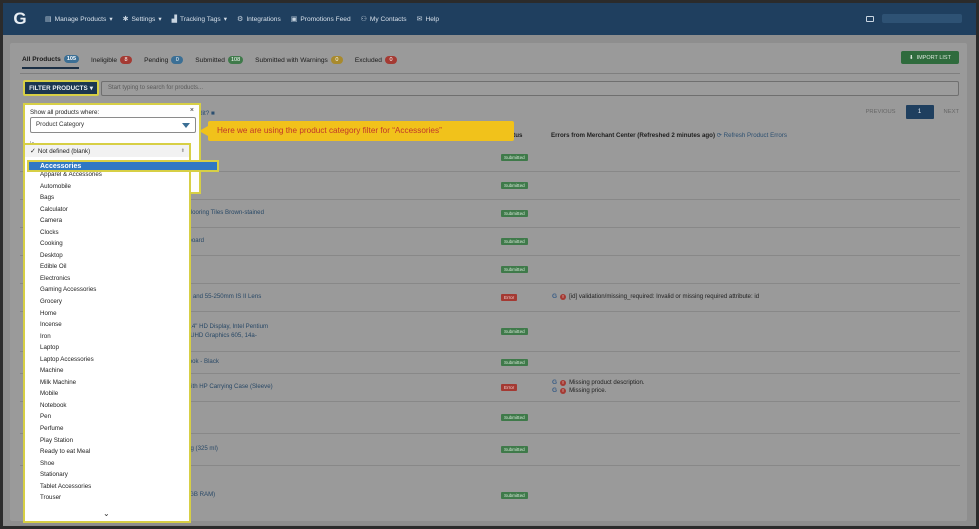 This screenshot has width=979, height=529. I want to click on tab-label: Submitted with Warnings, so click(291, 60).